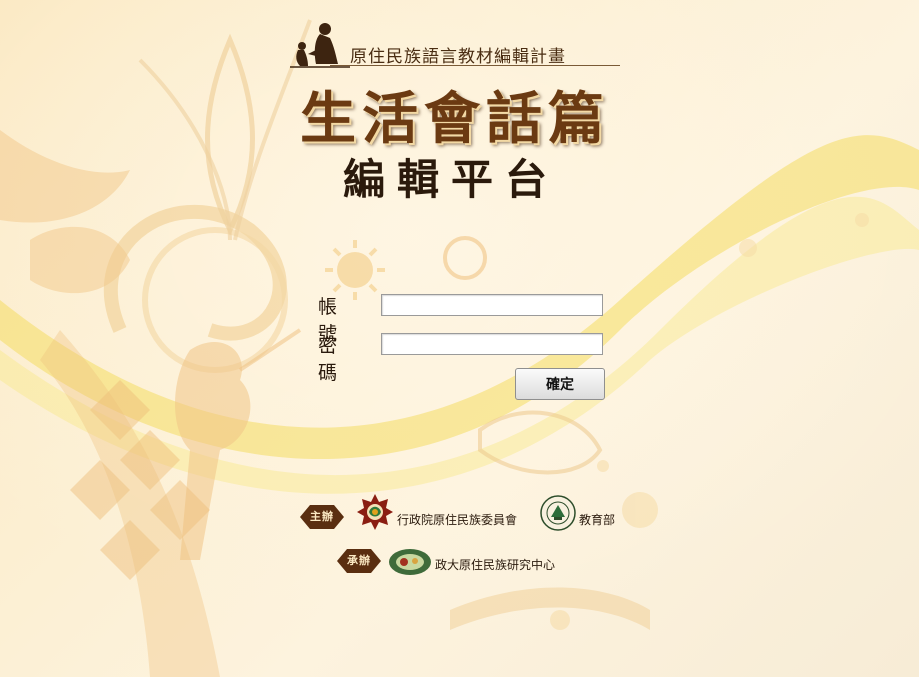 The width and height of the screenshot is (919, 677). Describe the element at coordinates (410, 562) in the screenshot. I see `research-center-logo-icon` at that location.